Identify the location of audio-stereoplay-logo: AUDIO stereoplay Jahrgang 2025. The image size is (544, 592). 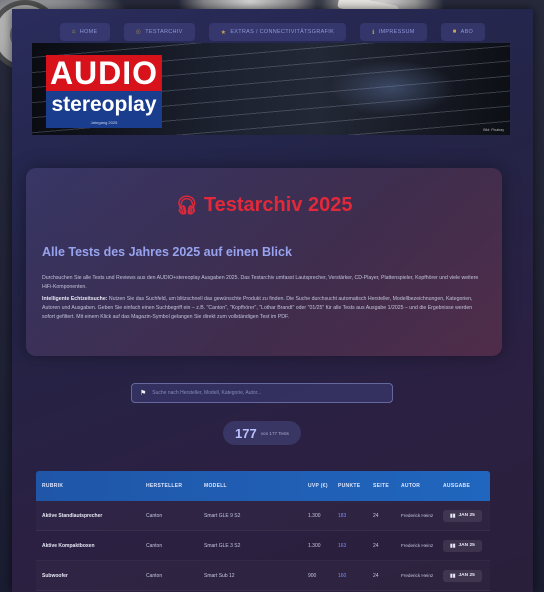
(104, 91).